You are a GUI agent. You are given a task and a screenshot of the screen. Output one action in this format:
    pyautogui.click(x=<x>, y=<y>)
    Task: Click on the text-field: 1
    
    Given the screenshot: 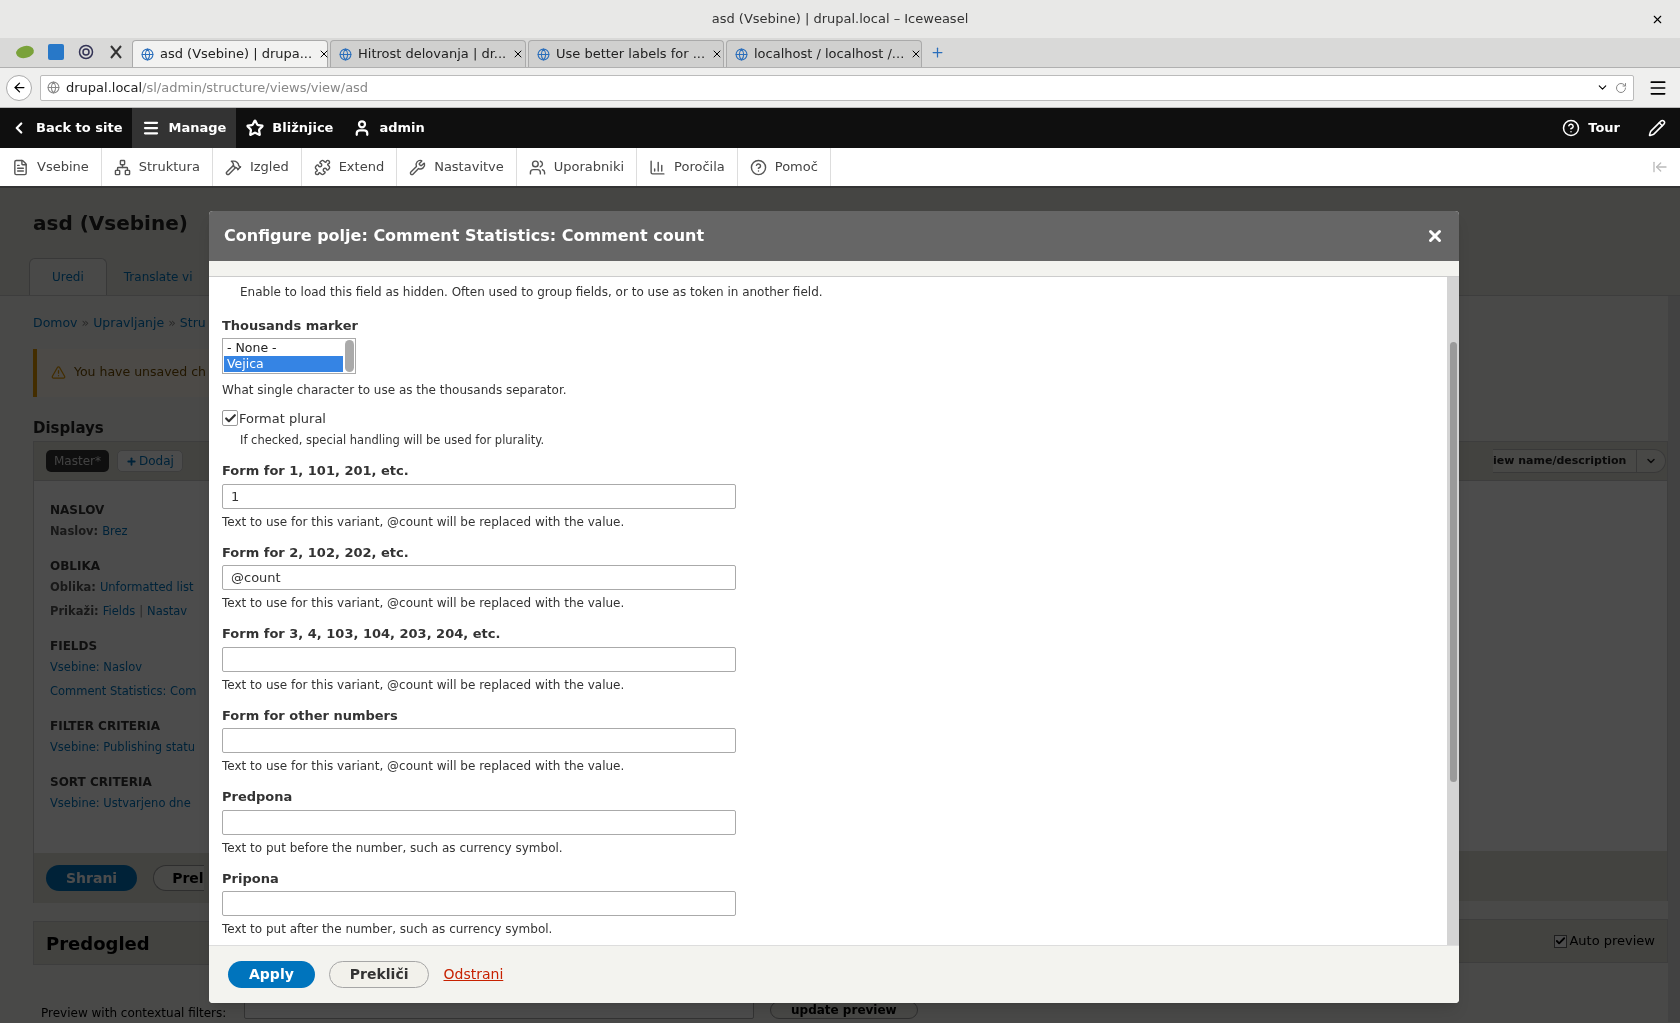 What is the action you would take?
    pyautogui.click(x=479, y=496)
    